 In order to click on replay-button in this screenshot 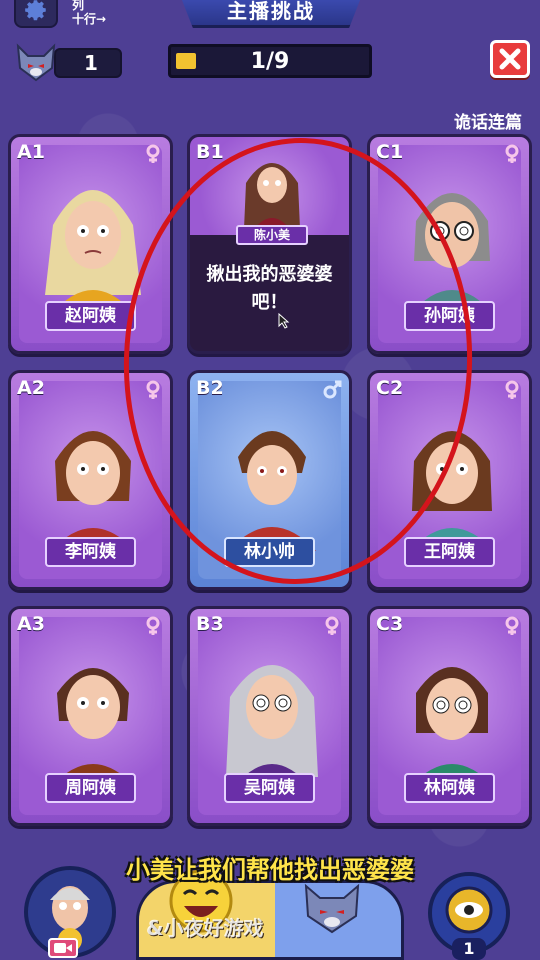, I will do `click(63, 948)`.